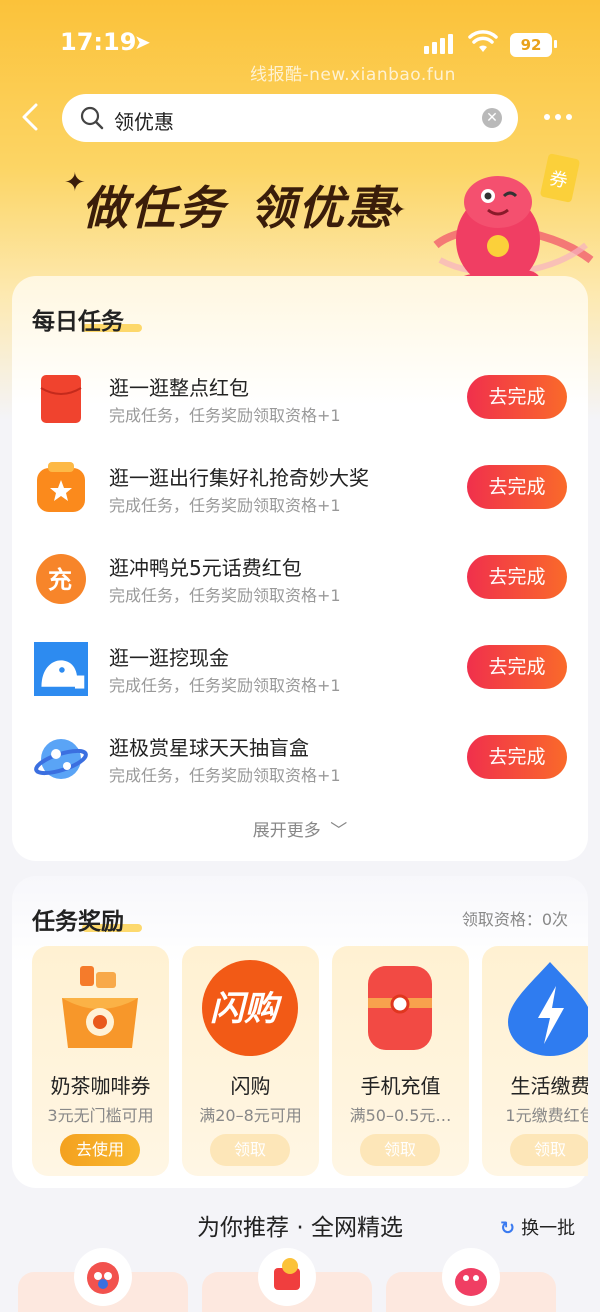 The image size is (600, 1312). I want to click on reward-desc: 3元无门槛可用, so click(100, 1115).